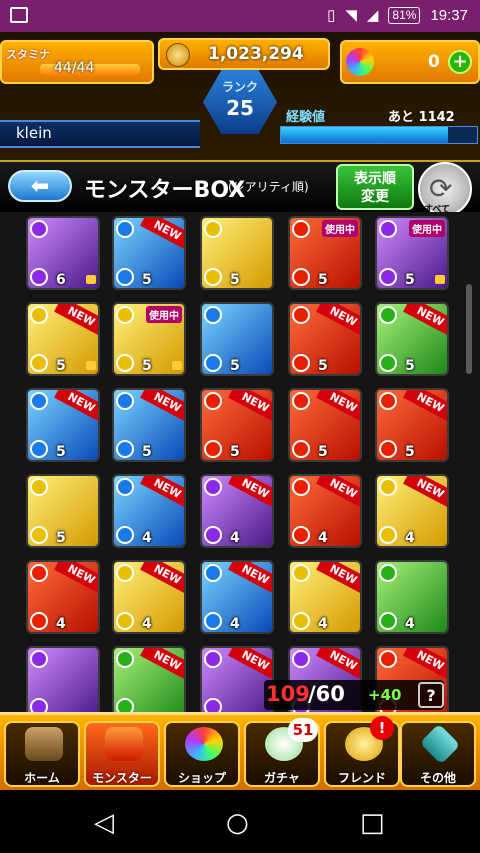 The image size is (480, 853). Describe the element at coordinates (178, 55) in the screenshot. I see `gold-coin-icon` at that location.